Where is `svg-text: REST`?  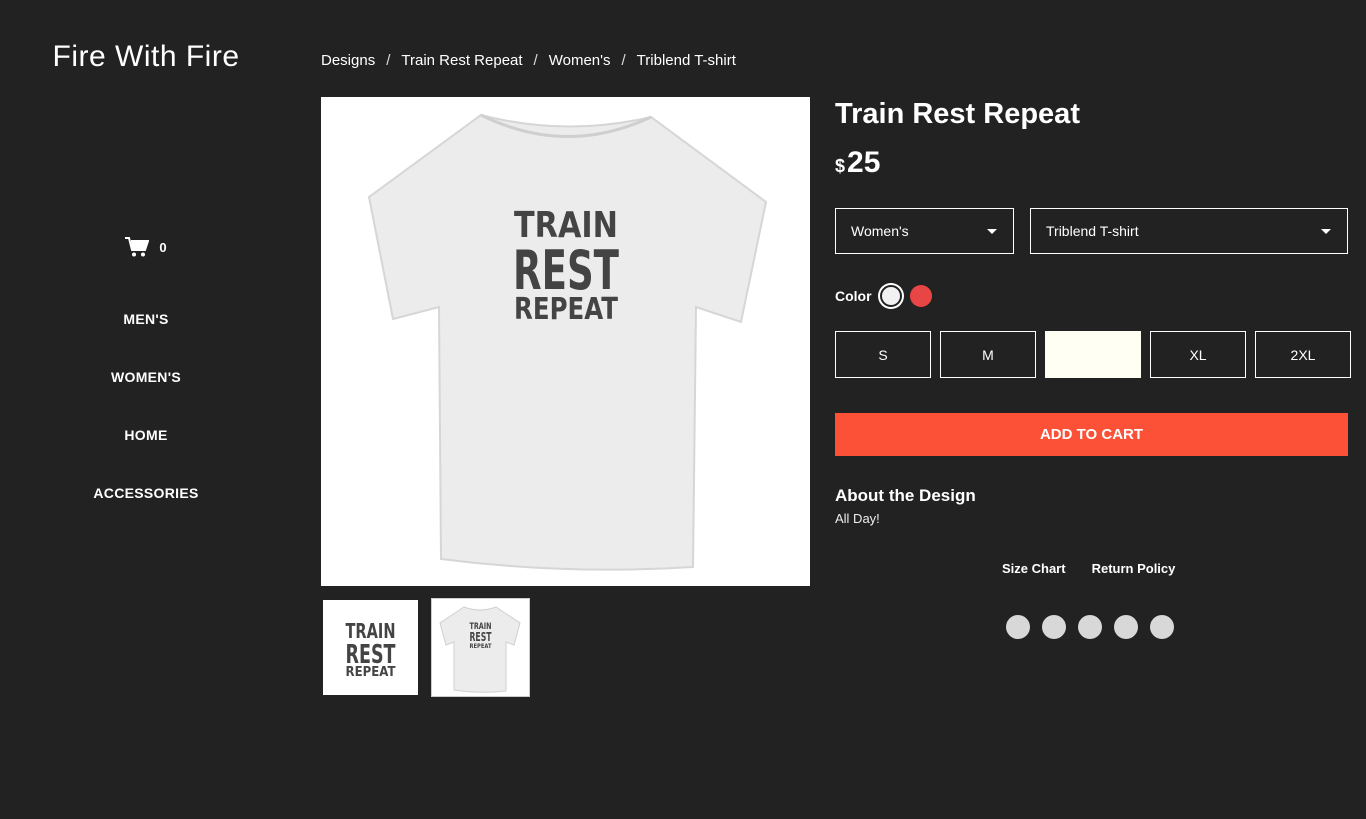
svg-text: REST is located at coordinates (481, 637).